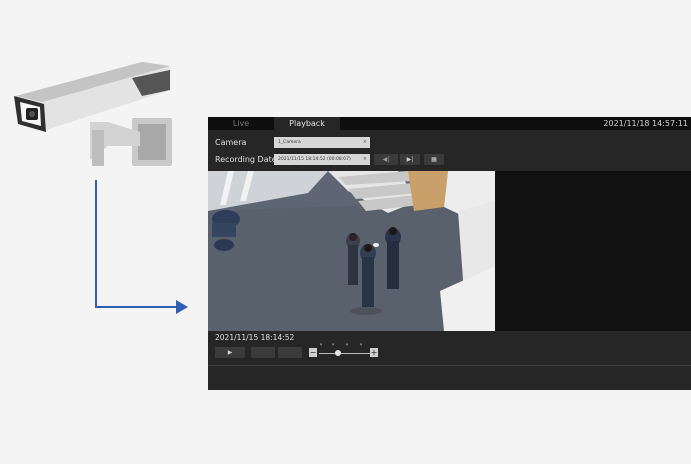 The height and width of the screenshot is (464, 691). What do you see at coordinates (314, 159) in the screenshot?
I see `recording-date-value: 2021/11/15 18:14:52 (00:08:07)` at bounding box center [314, 159].